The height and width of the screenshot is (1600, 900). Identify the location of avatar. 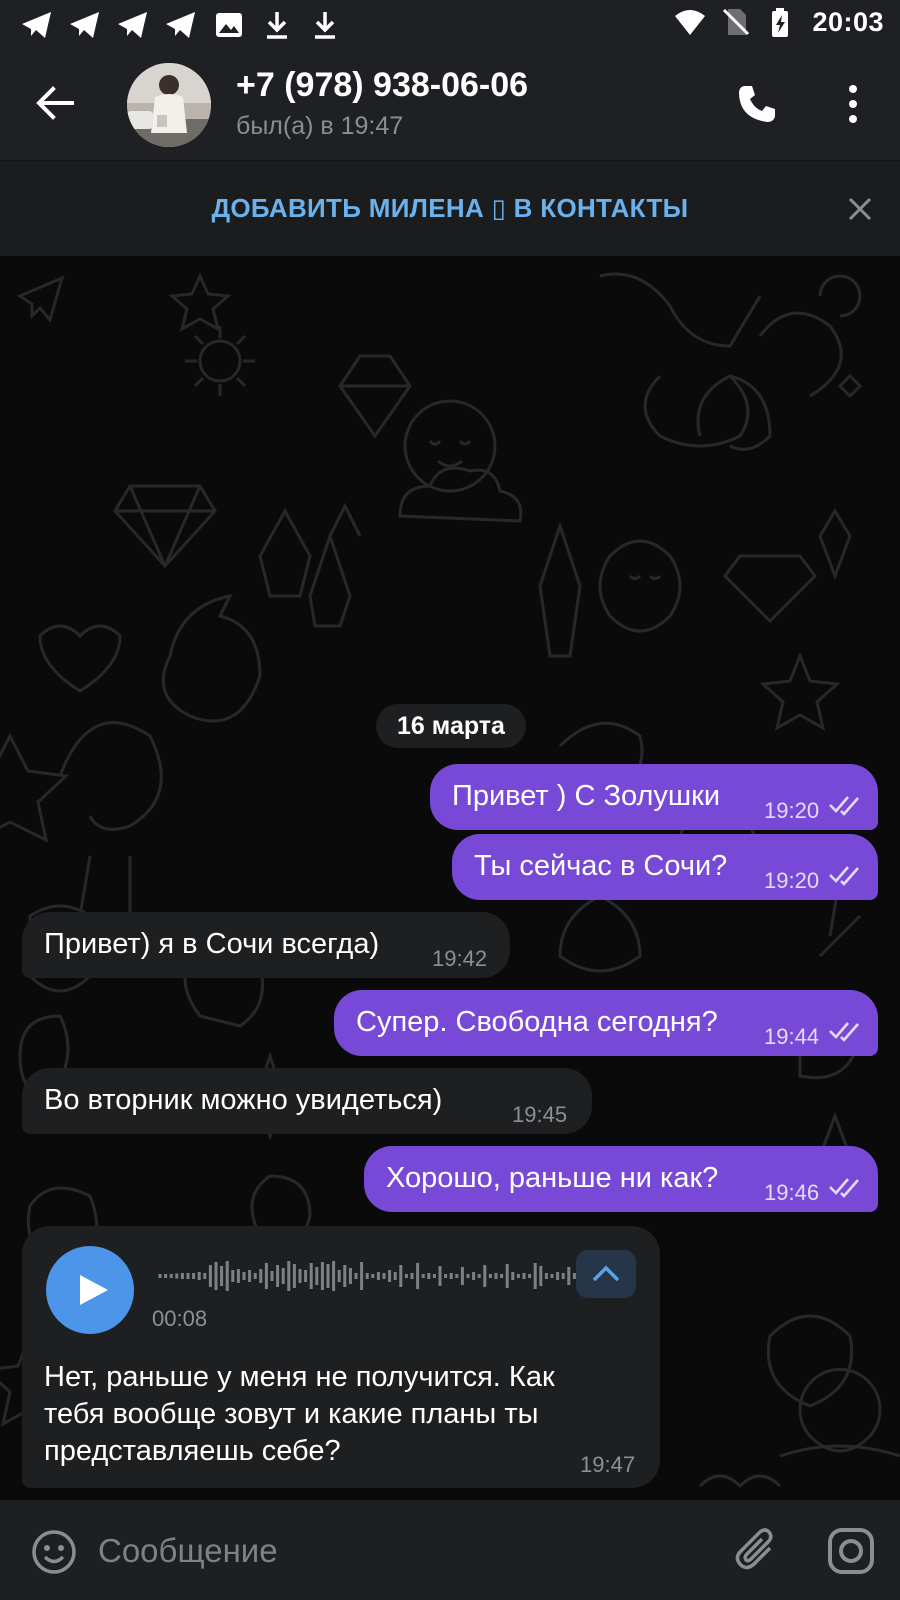
(169, 105).